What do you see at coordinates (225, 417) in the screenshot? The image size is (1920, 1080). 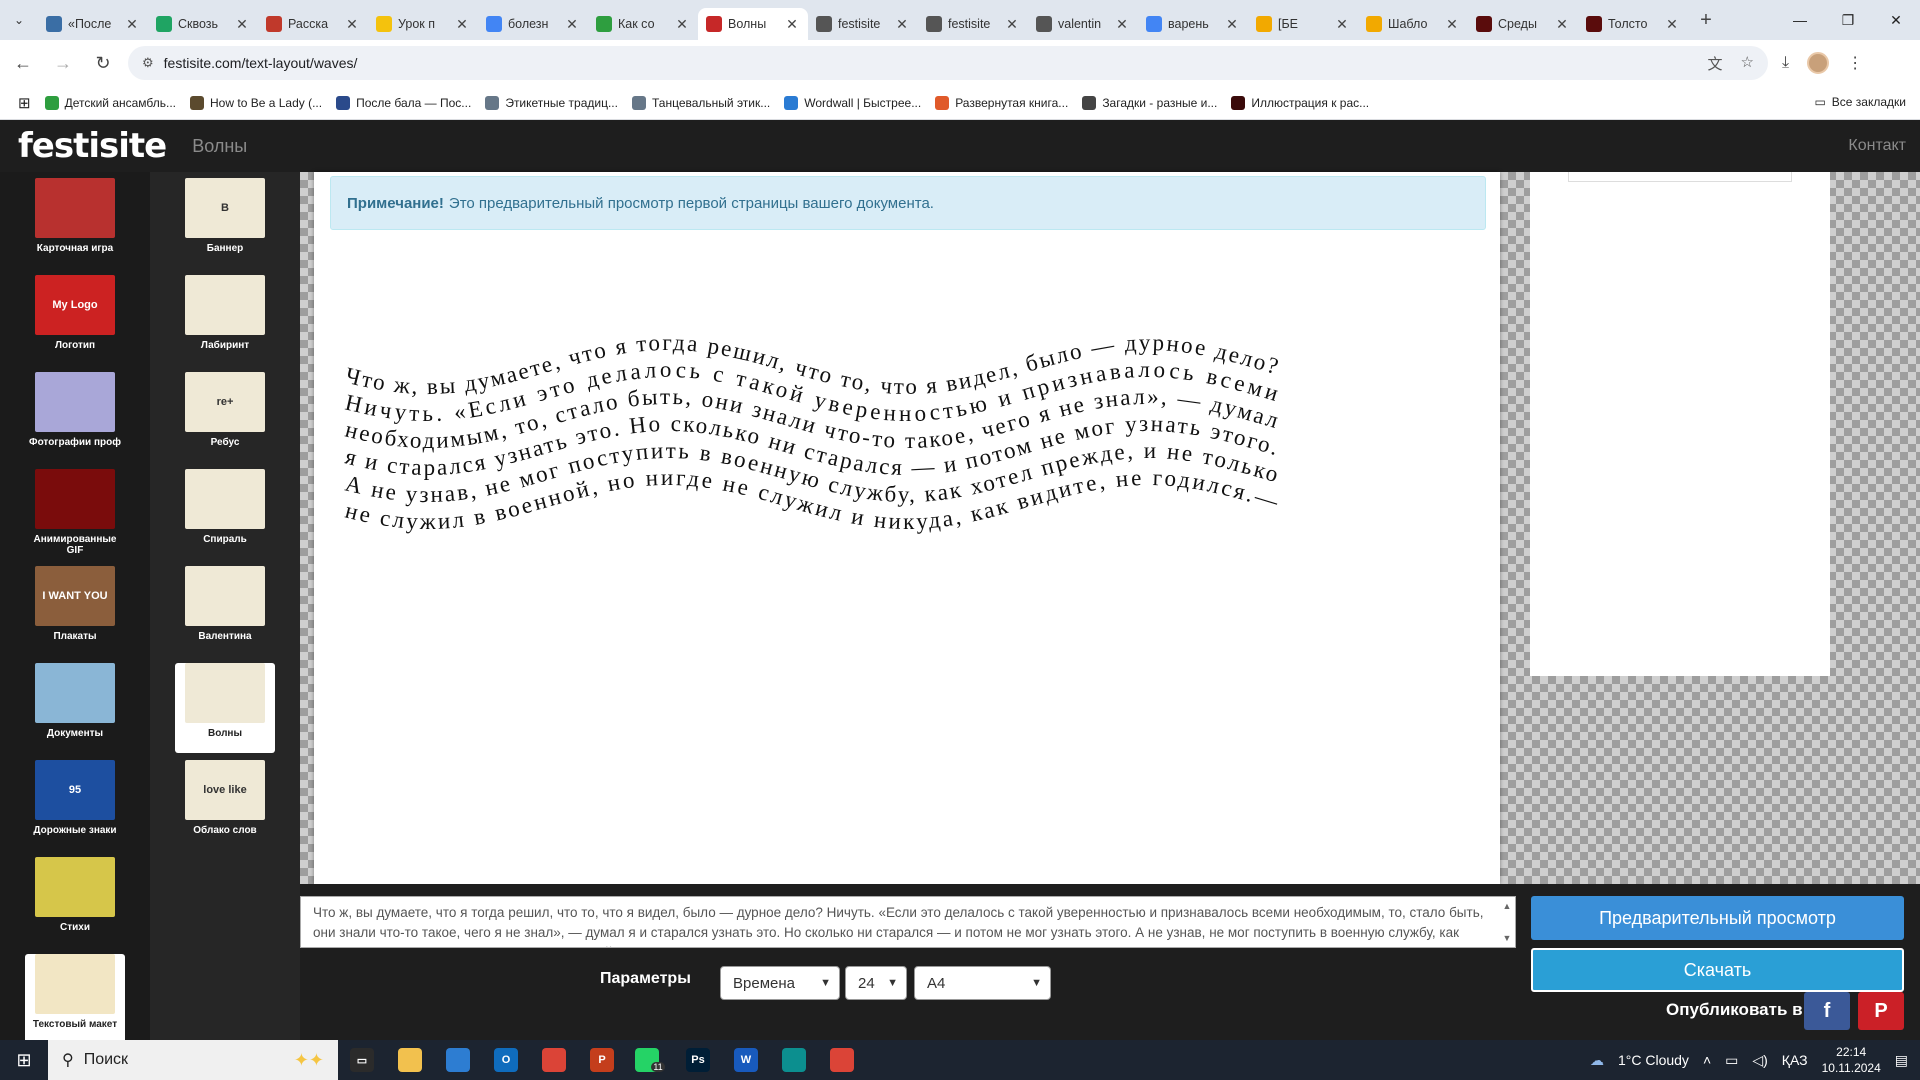 I see `sidebar-item: re+ Ребус` at bounding box center [225, 417].